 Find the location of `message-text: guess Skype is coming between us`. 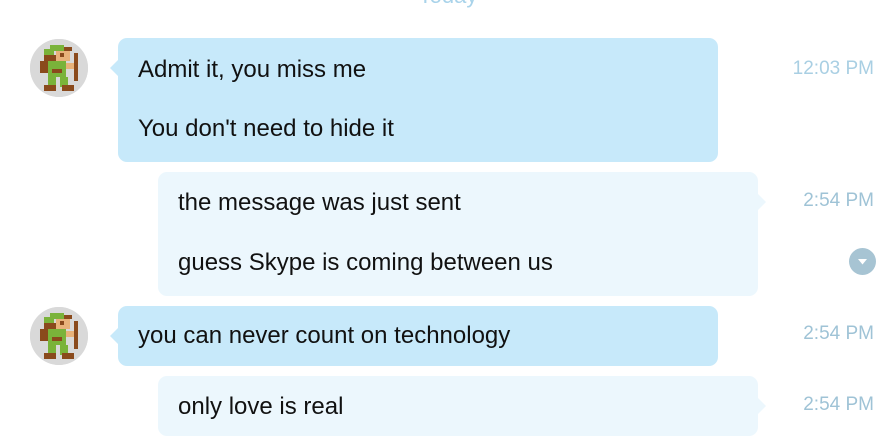

message-text: guess Skype is coming between us is located at coordinates (365, 262).